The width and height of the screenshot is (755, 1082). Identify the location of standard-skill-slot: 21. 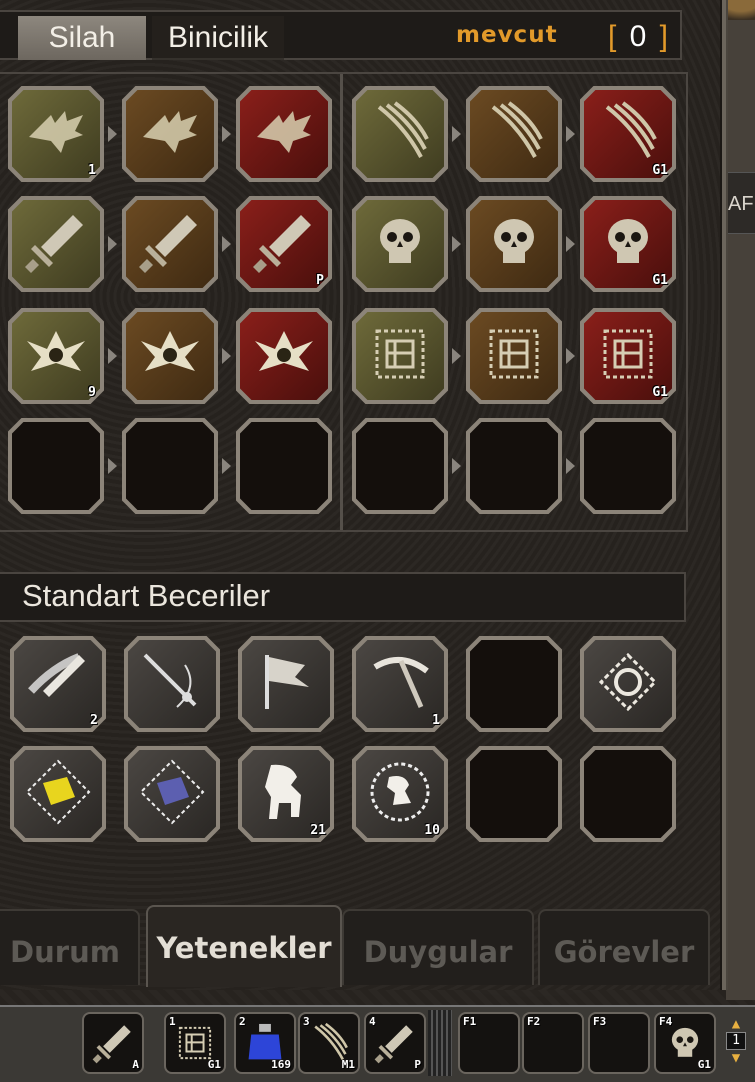
(286, 794).